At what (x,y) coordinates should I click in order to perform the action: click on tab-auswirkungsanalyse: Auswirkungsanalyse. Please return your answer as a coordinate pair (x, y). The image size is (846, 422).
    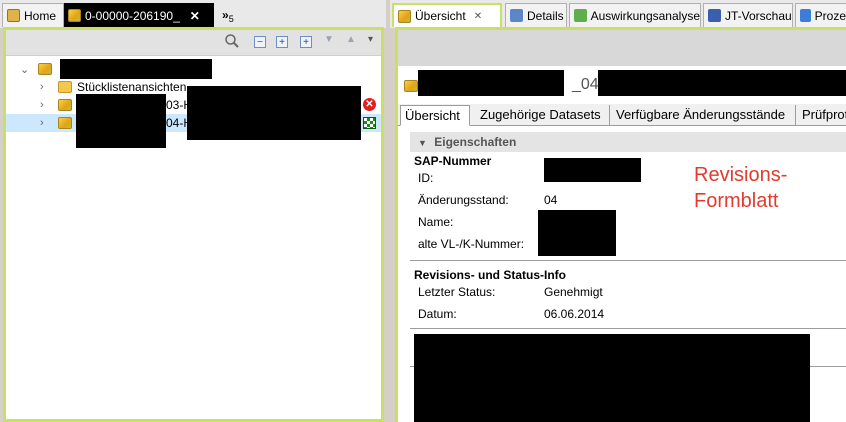
    Looking at the image, I should click on (635, 15).